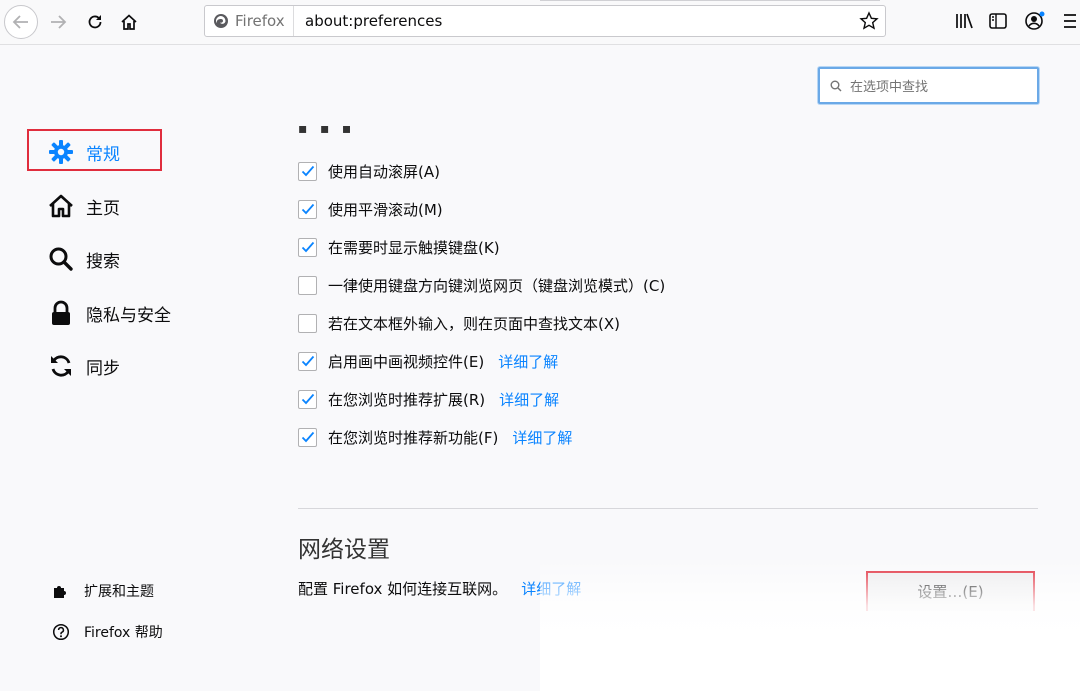  What do you see at coordinates (668, 508) in the screenshot?
I see `section-divider` at bounding box center [668, 508].